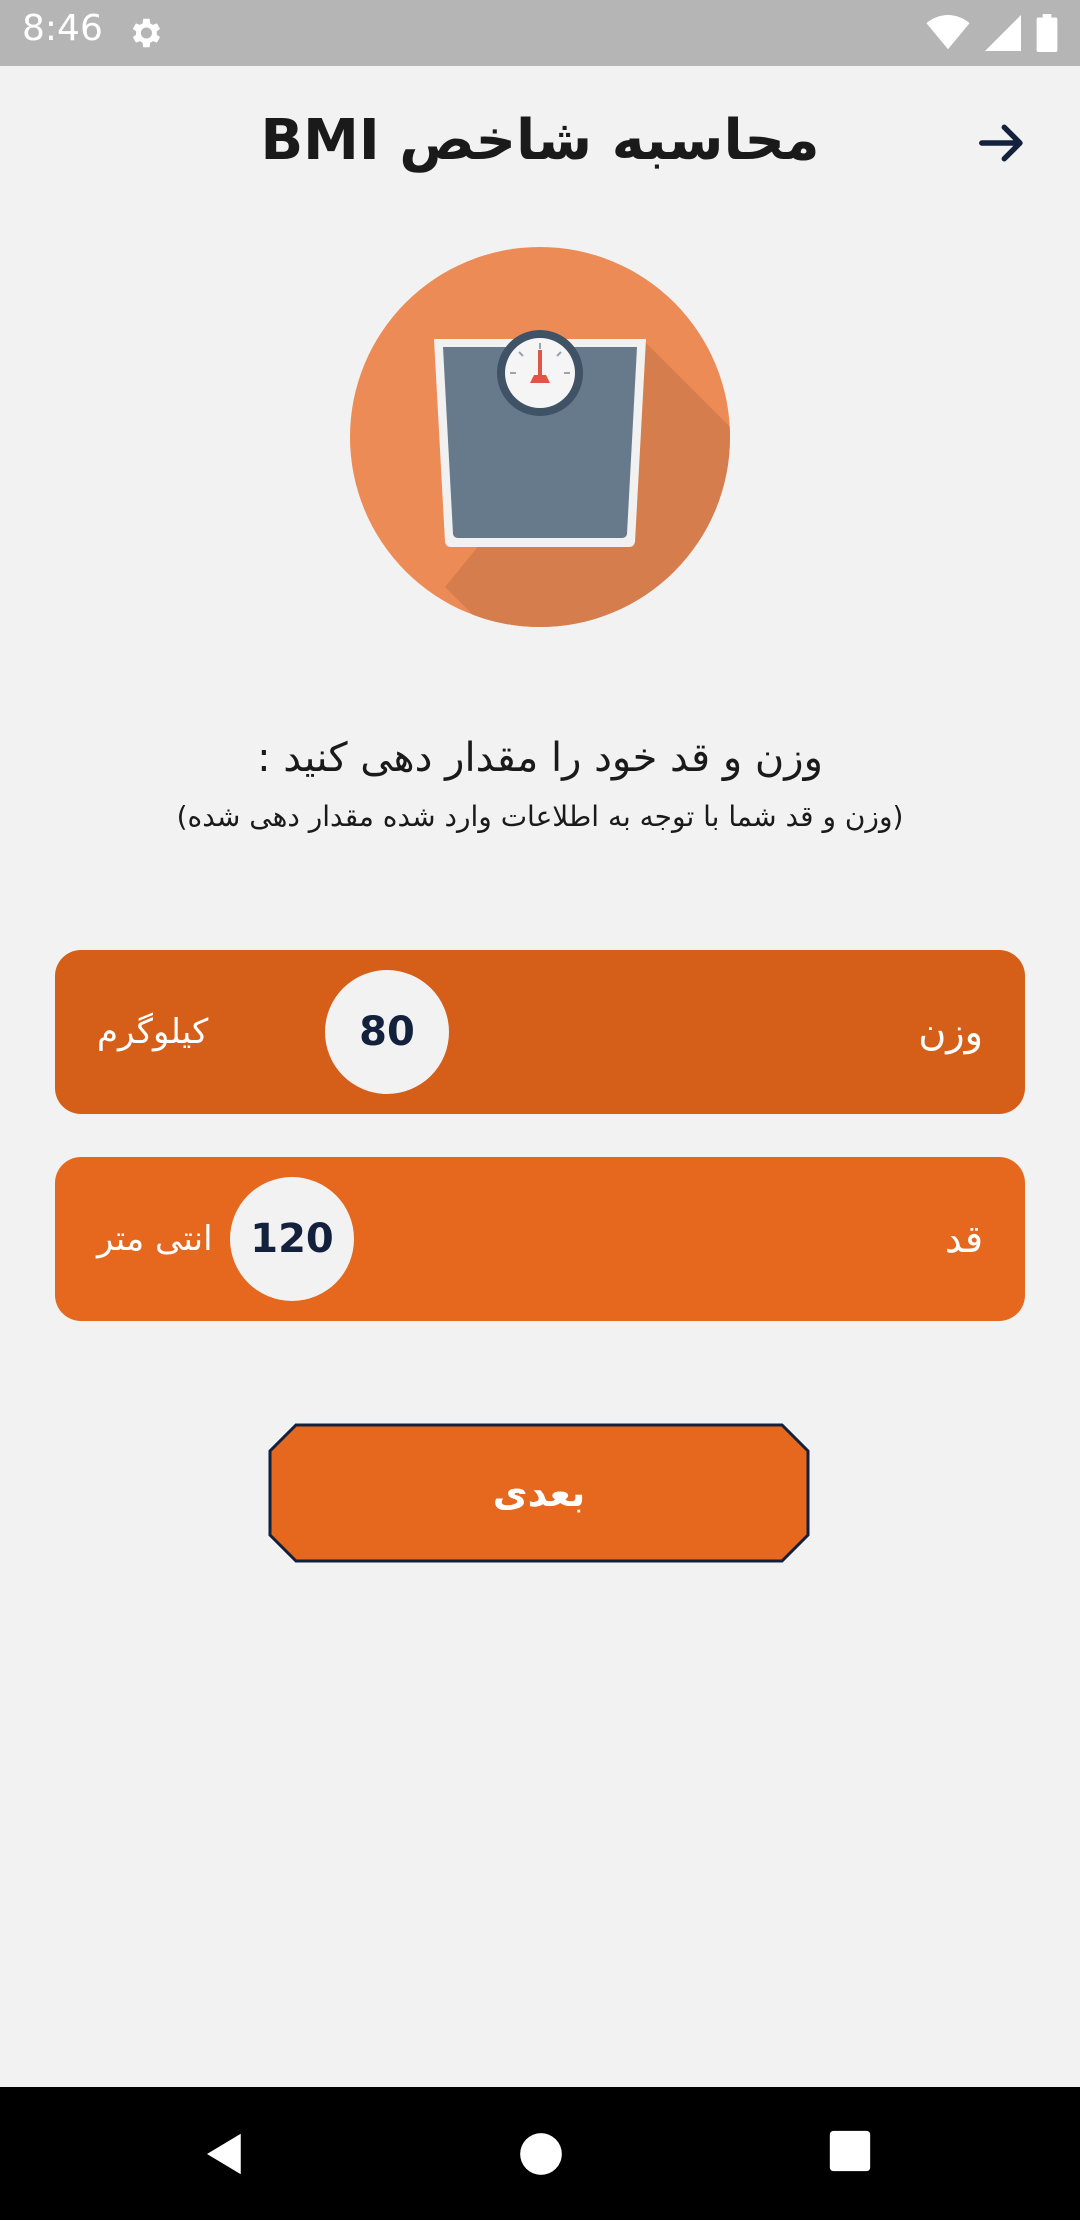  I want to click on height-label: قد, so click(963, 1239).